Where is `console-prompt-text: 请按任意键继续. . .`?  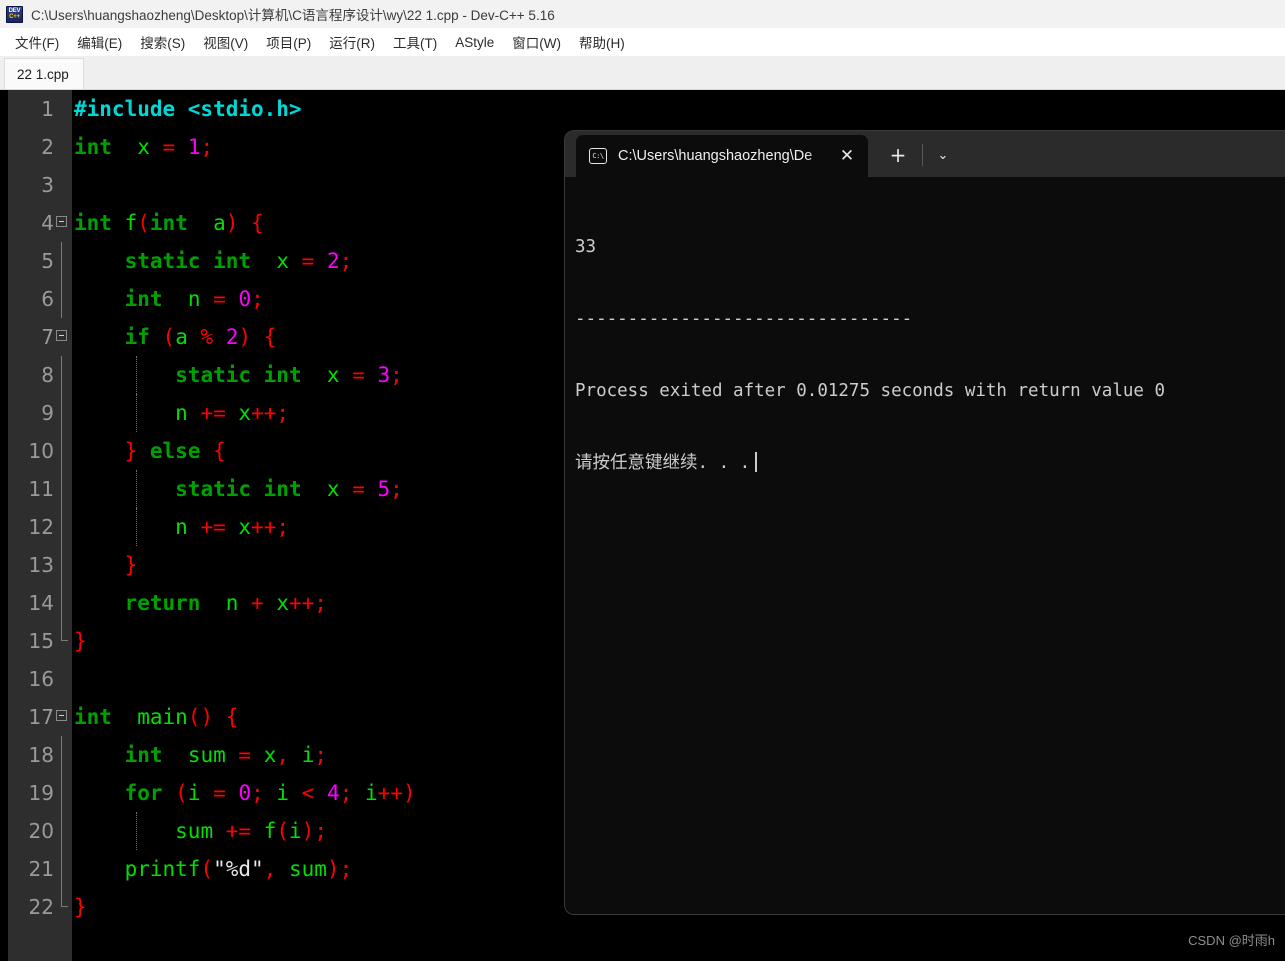 console-prompt-text: 请按任意键继续. . . is located at coordinates (663, 463).